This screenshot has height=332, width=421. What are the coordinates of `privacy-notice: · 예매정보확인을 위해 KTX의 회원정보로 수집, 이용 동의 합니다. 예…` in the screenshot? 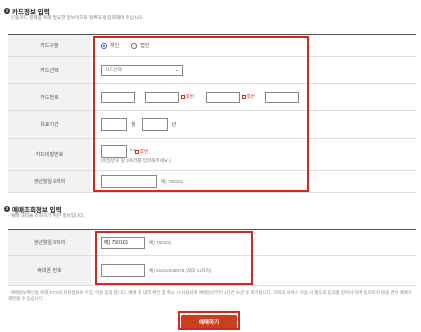 It's located at (210, 295).